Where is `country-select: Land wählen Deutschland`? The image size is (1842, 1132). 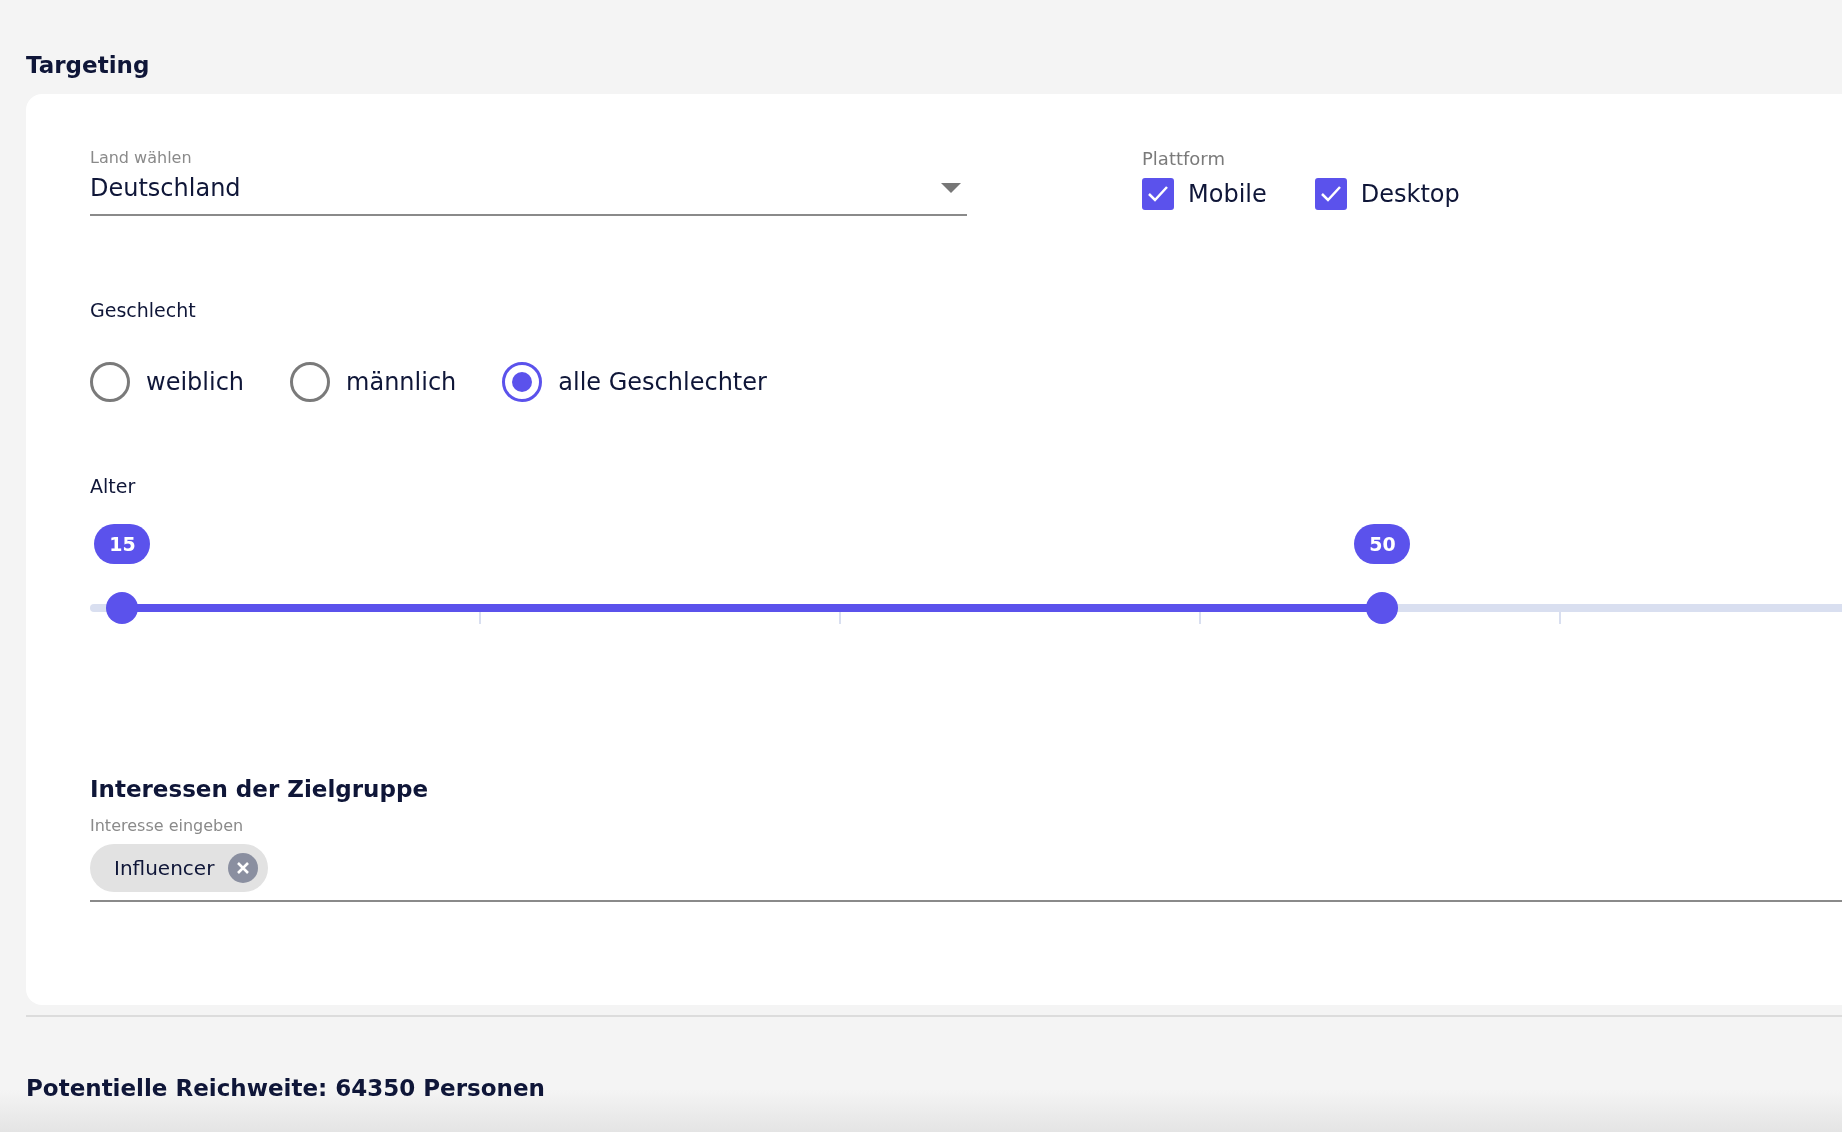 country-select: Land wählen Deutschland is located at coordinates (528, 182).